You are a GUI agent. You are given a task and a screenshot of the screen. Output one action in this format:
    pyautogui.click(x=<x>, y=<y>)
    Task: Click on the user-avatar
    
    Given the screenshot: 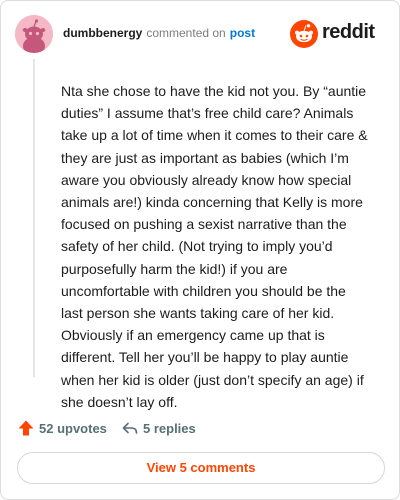 What is the action you would take?
    pyautogui.click(x=34, y=34)
    